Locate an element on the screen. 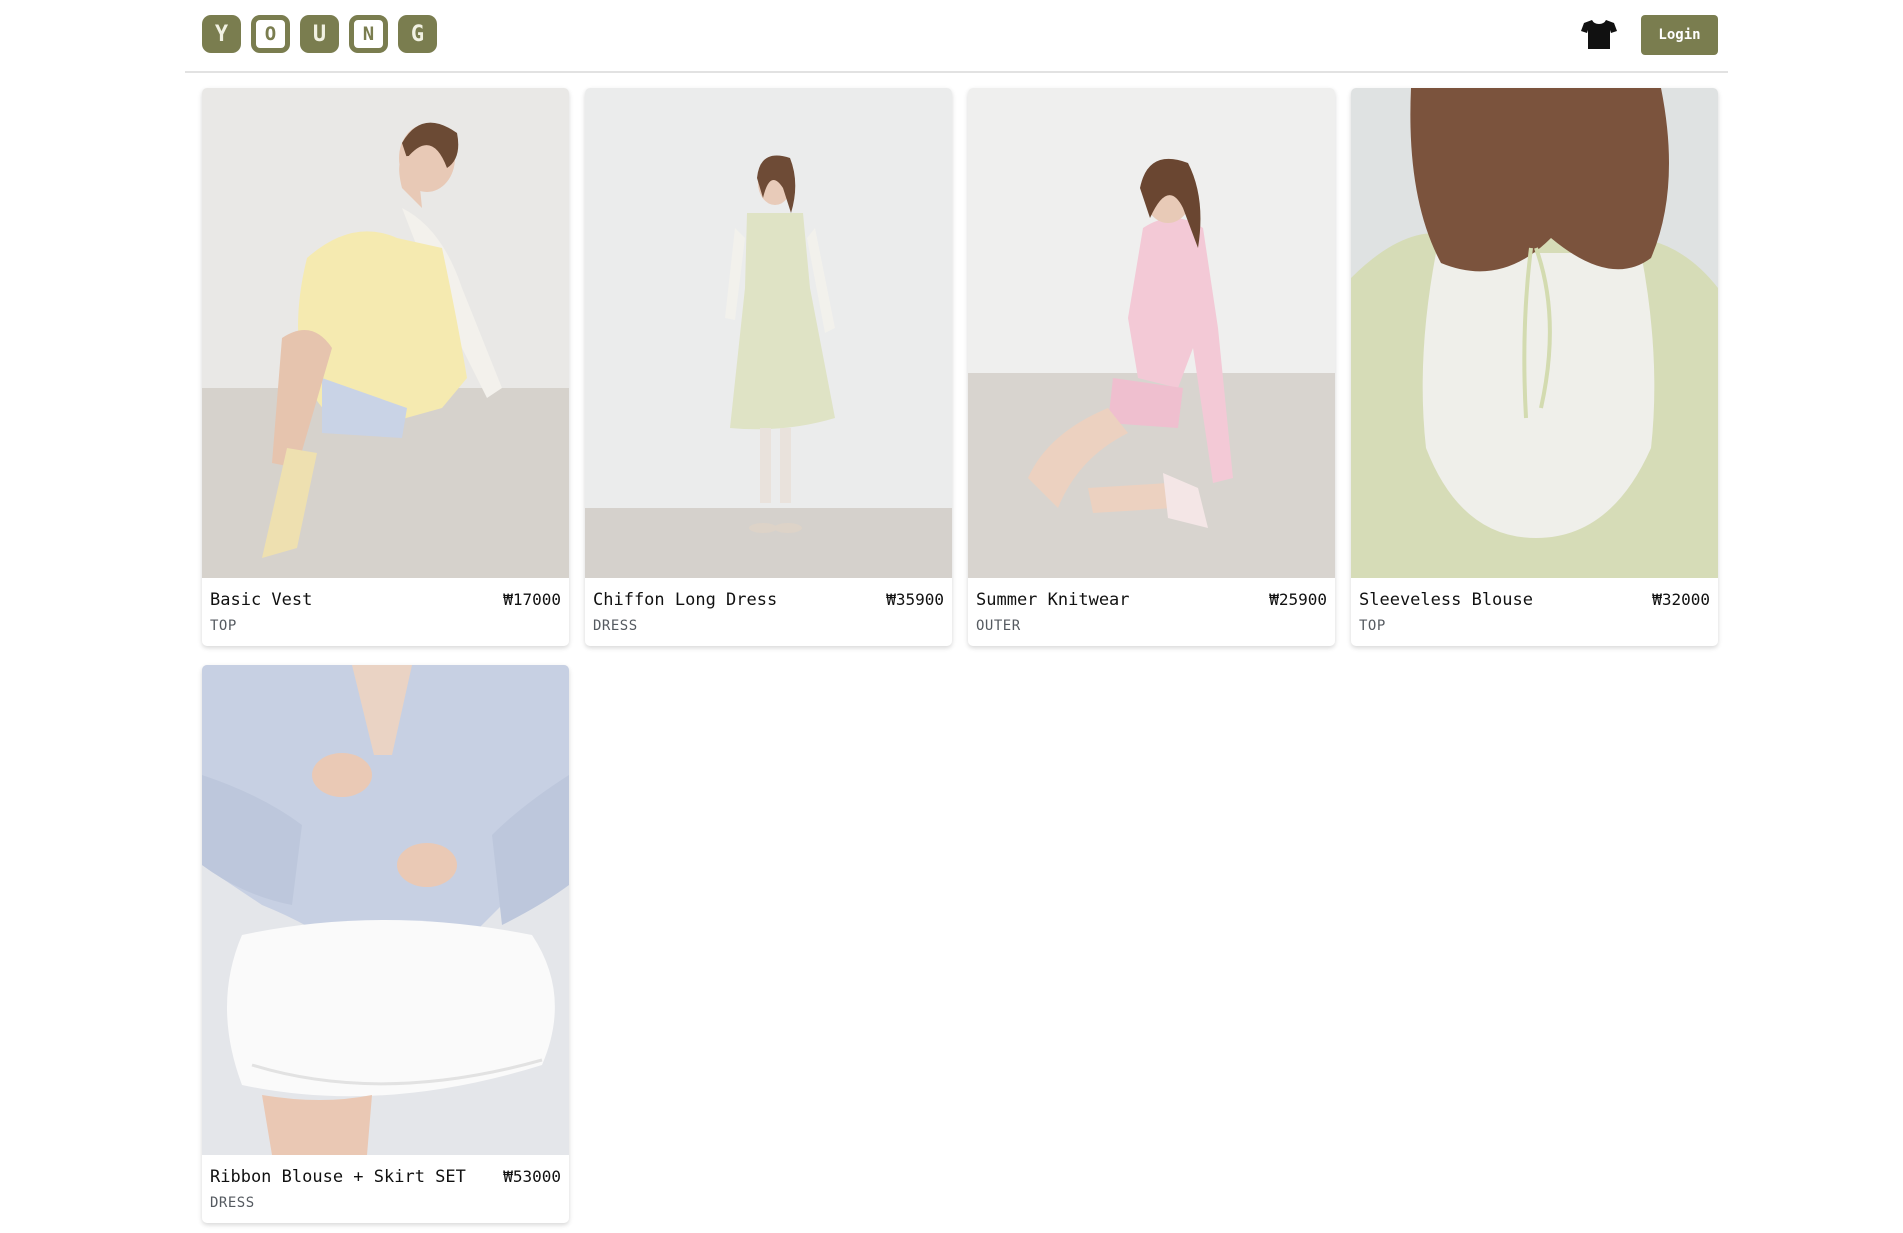 The width and height of the screenshot is (1903, 1233). product-name: Basic Vest is located at coordinates (261, 600).